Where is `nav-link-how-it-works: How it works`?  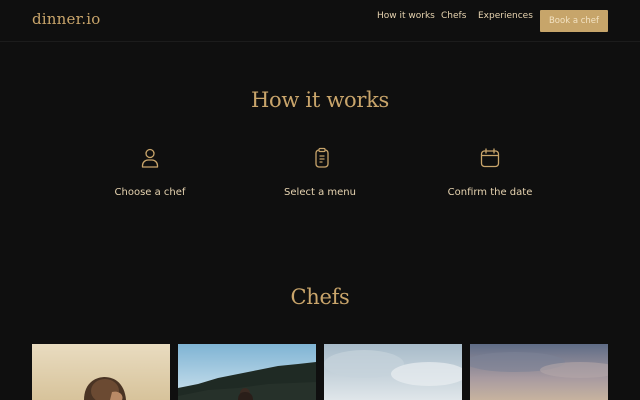 nav-link-how-it-works: How it works is located at coordinates (406, 16).